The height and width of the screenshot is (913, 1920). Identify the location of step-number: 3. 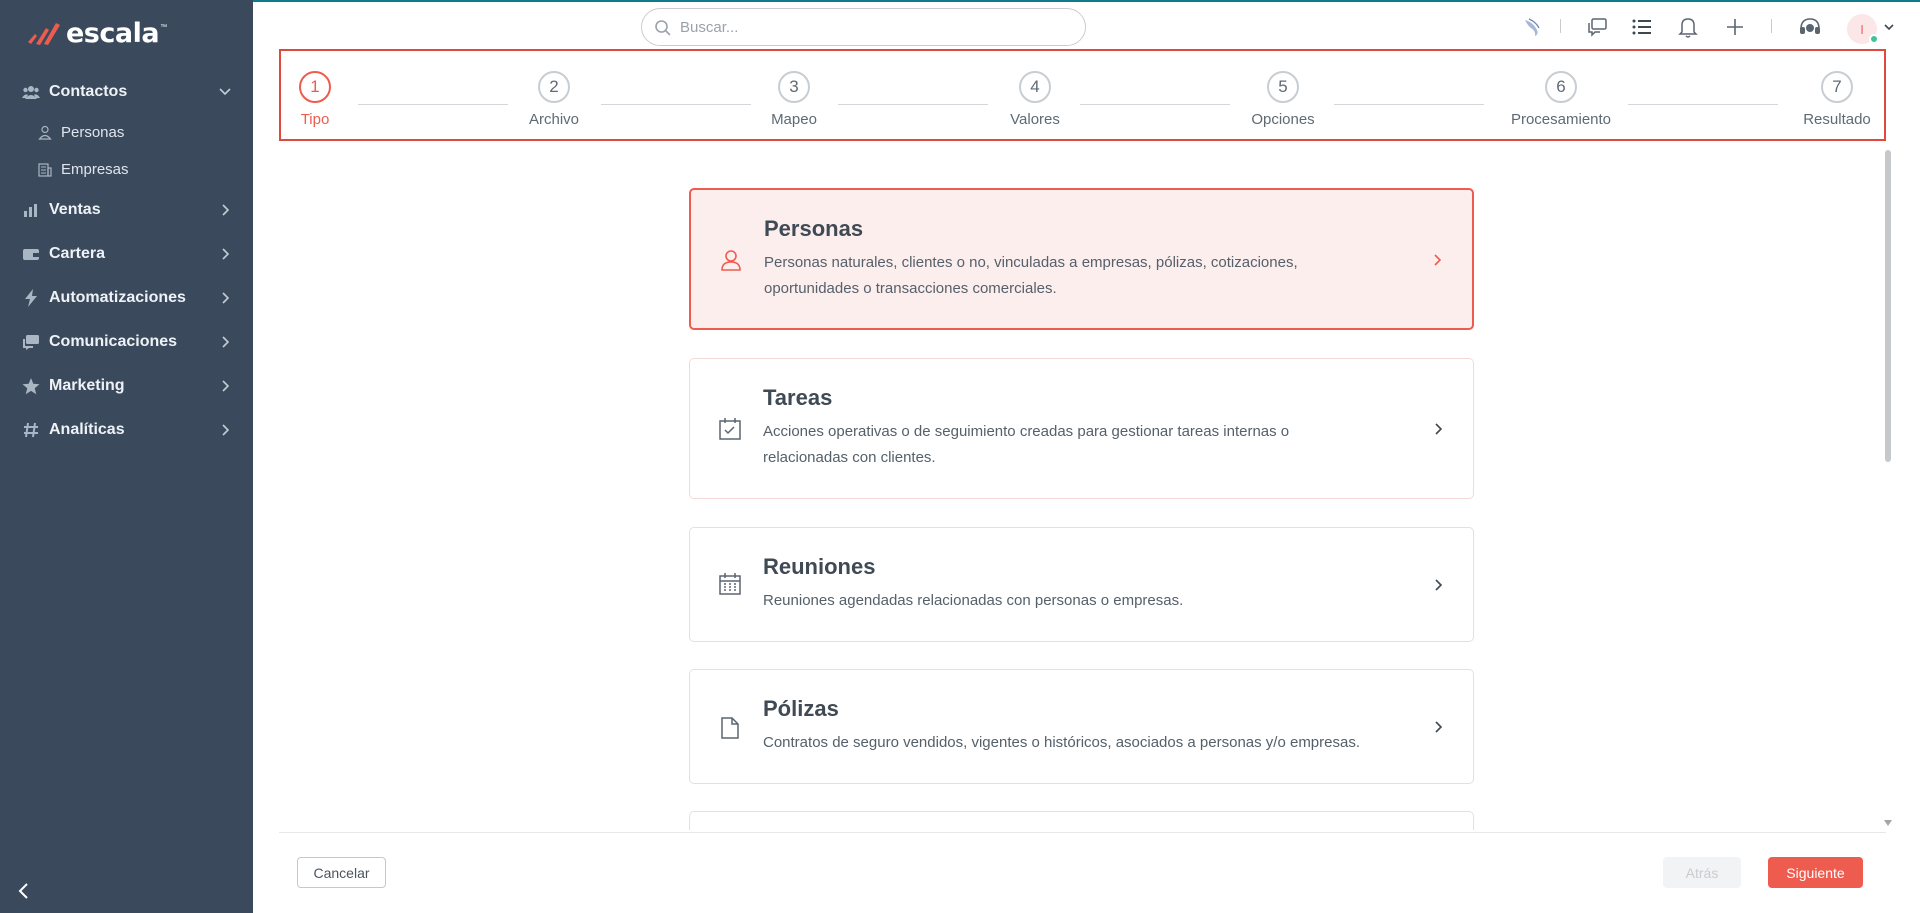
(794, 87).